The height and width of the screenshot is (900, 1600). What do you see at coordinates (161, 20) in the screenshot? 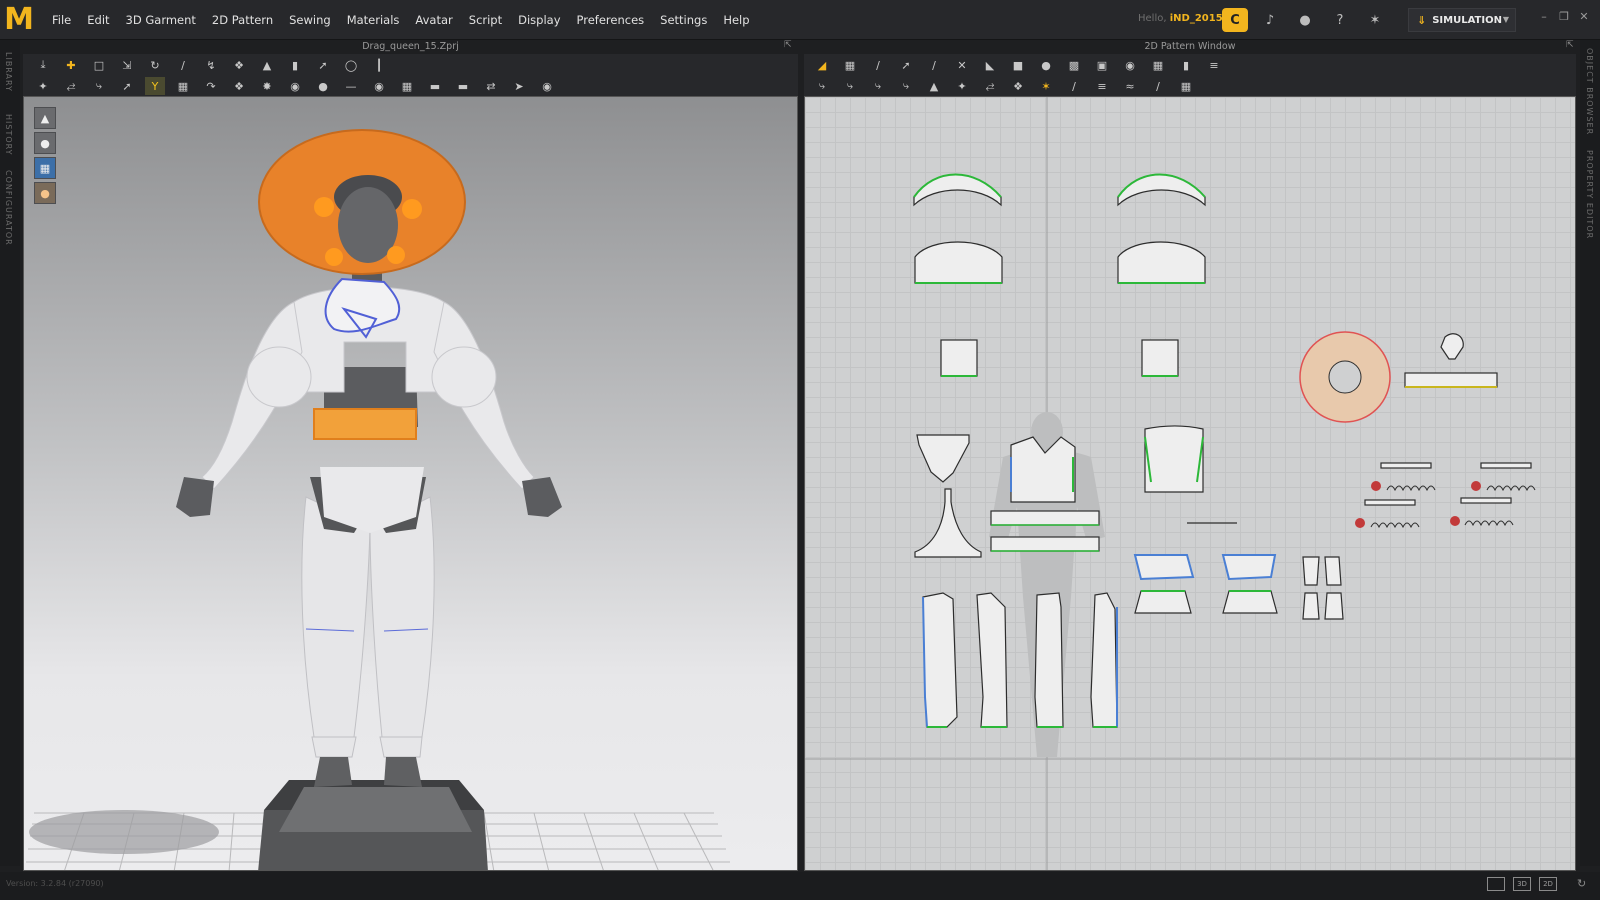
I see `menu-3d-garment: 3D Garment` at bounding box center [161, 20].